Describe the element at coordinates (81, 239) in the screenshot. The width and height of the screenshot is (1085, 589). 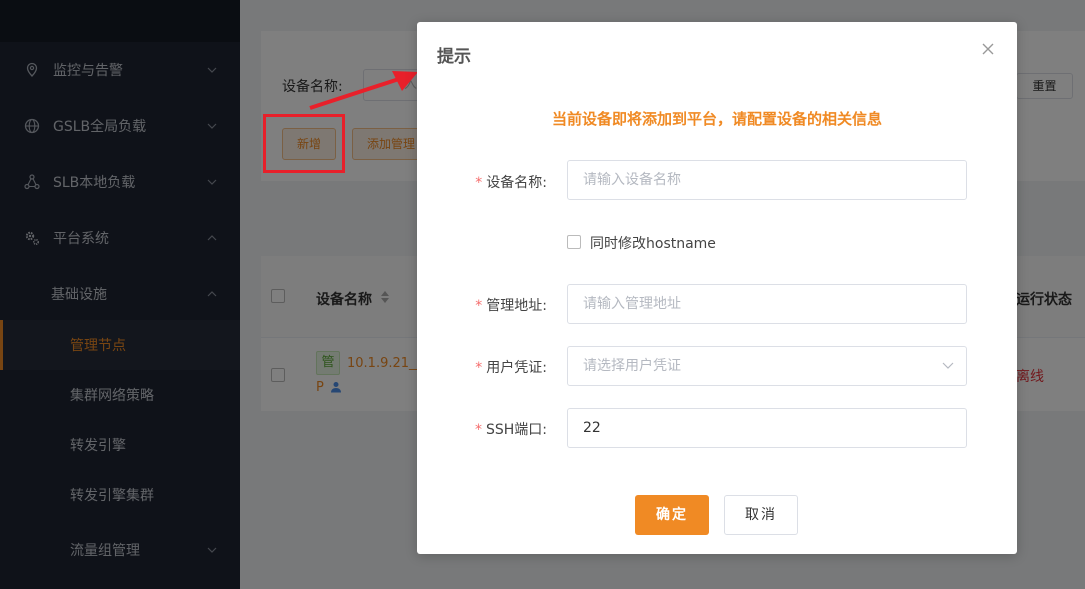
I see `sidebar-item-label: 平台系统` at that location.